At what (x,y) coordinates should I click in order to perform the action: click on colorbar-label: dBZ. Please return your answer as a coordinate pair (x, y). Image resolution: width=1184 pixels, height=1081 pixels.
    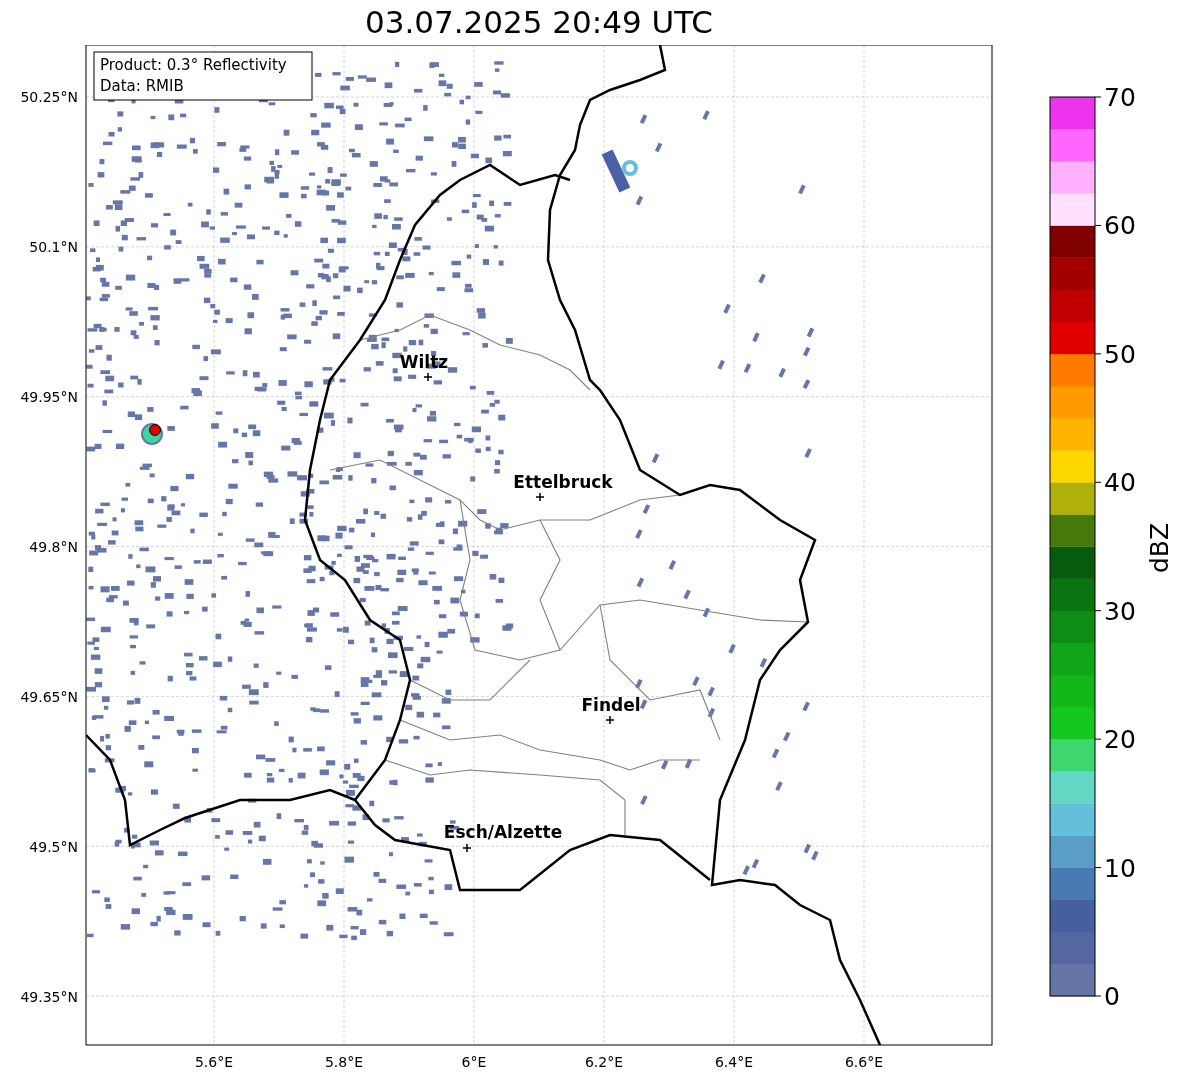
    Looking at the image, I should click on (1159, 548).